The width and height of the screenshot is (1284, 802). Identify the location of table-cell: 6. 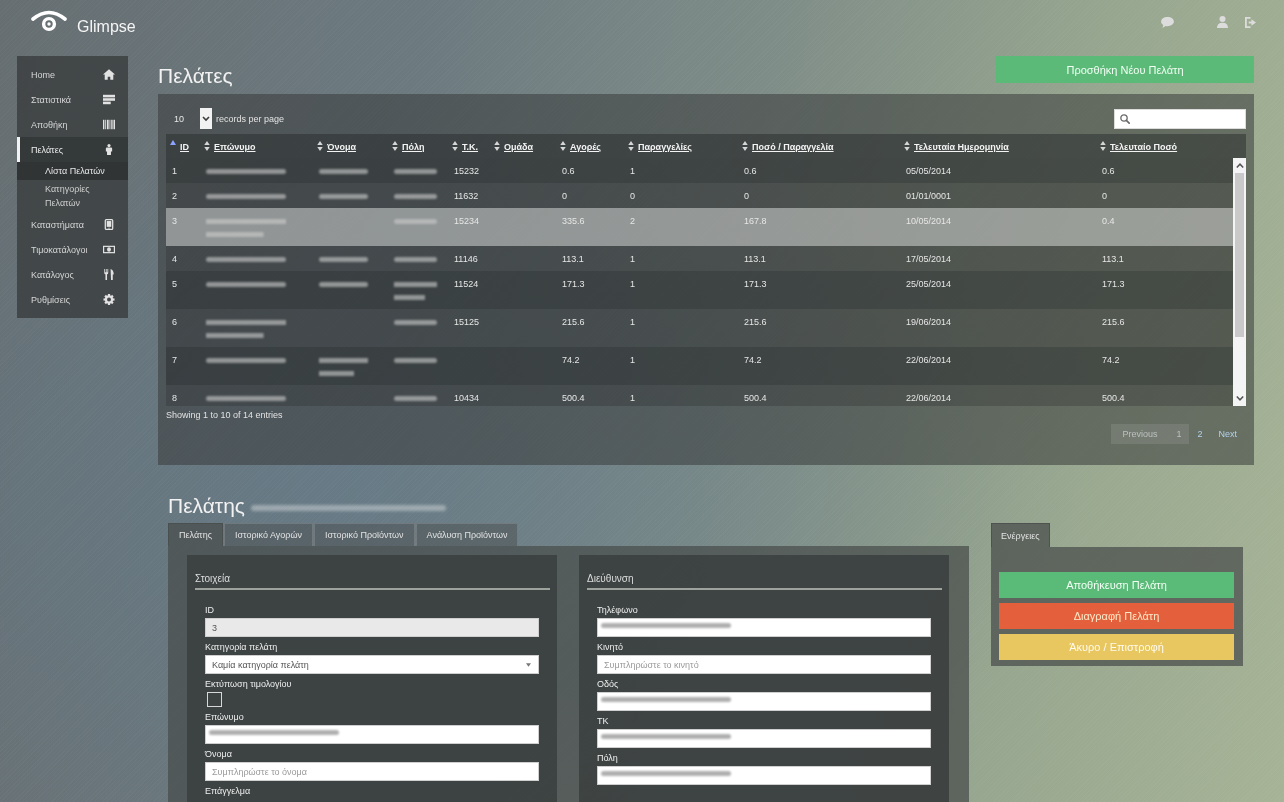
(183, 328).